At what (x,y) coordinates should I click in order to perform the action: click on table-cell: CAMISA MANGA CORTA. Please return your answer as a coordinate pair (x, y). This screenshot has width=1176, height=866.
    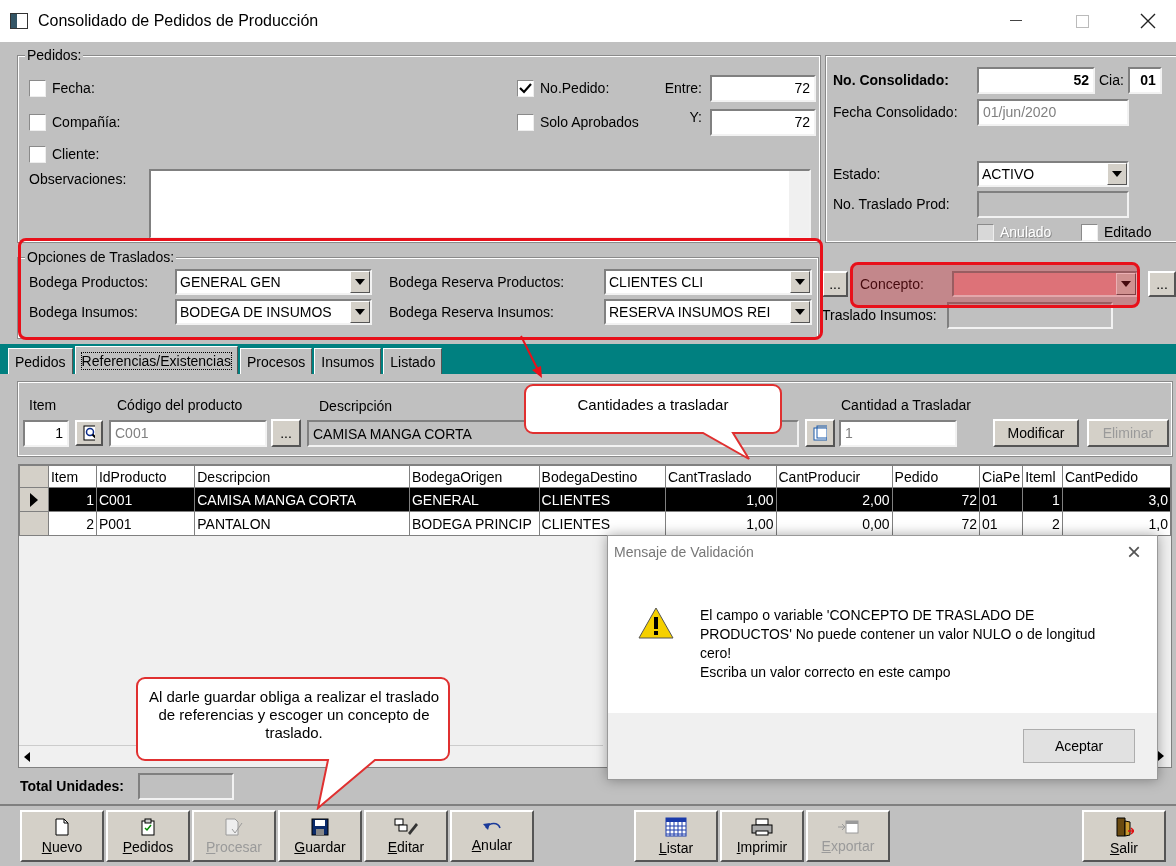
    Looking at the image, I should click on (302, 499).